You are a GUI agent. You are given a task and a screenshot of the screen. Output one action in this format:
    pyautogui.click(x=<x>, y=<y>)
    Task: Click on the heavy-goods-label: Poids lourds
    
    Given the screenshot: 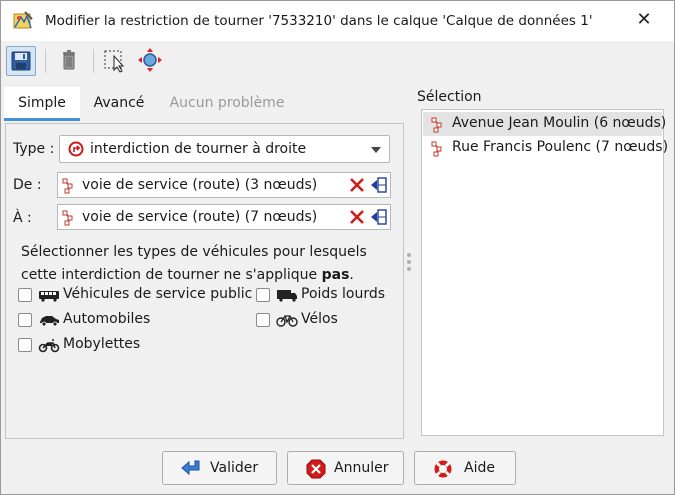 What is the action you would take?
    pyautogui.click(x=343, y=294)
    